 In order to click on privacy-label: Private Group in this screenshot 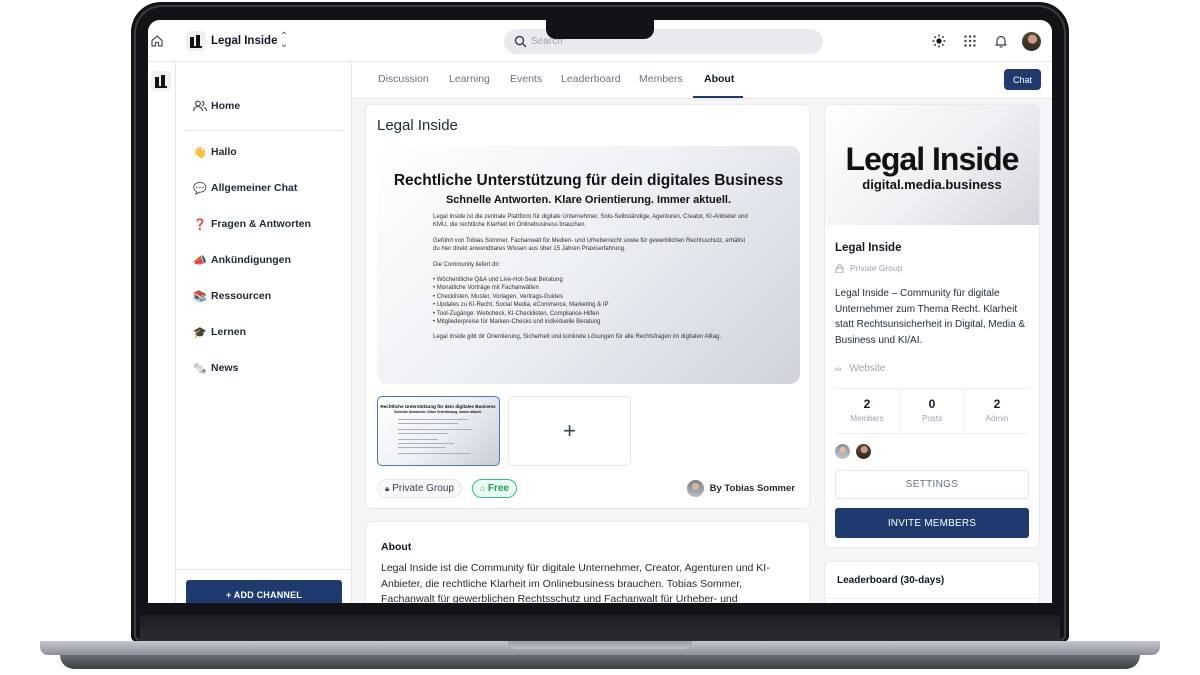, I will do `click(423, 488)`.